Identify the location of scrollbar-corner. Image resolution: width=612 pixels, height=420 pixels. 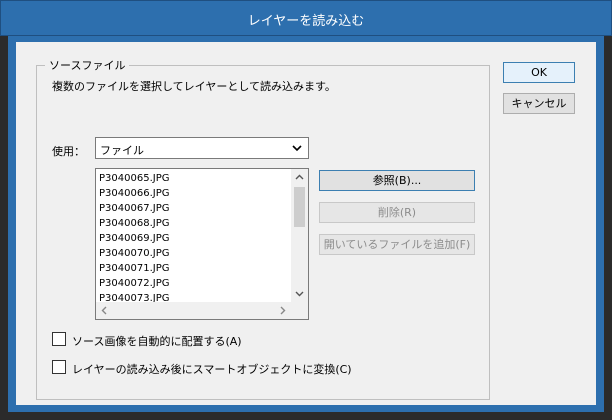
(299, 310).